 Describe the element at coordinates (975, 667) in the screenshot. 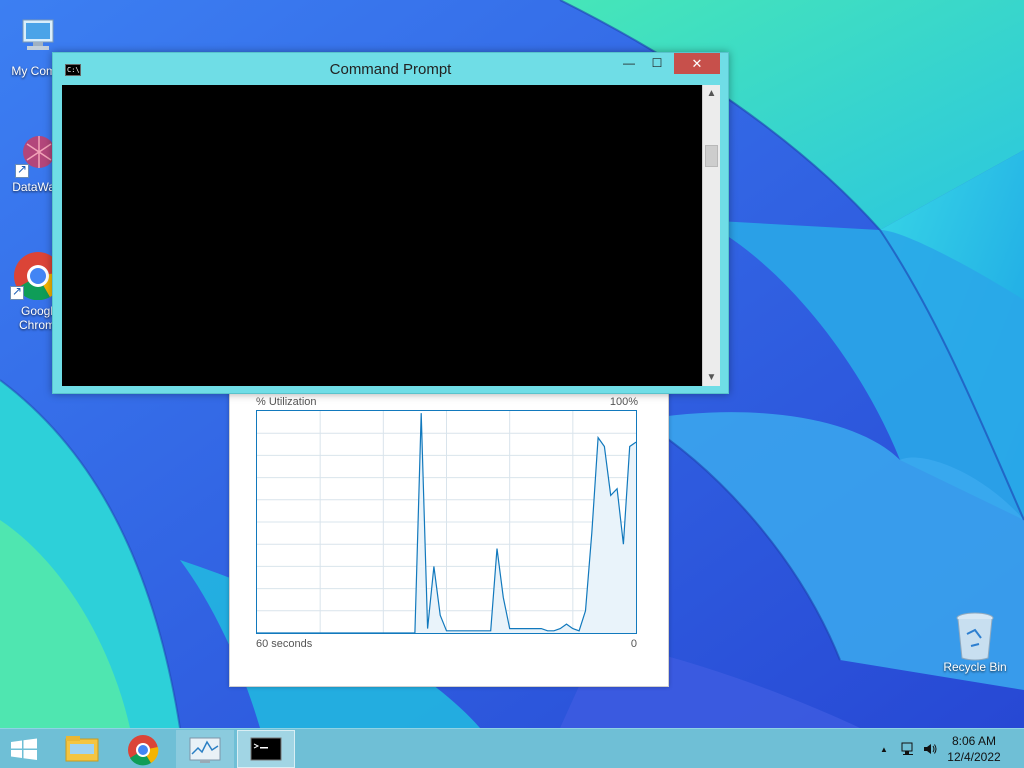

I see `desktop-icon-label: Recycle Bin` at that location.